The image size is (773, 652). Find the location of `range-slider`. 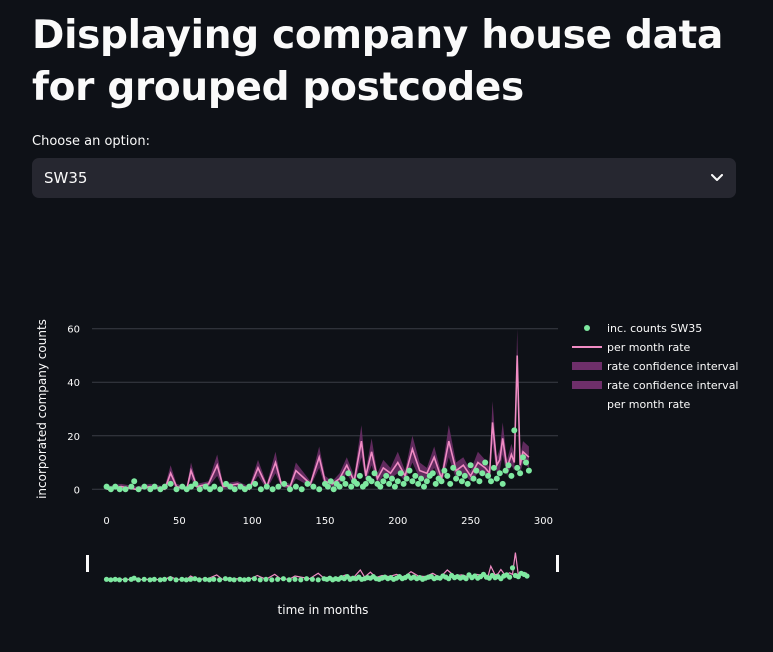

range-slider is located at coordinates (322, 567).